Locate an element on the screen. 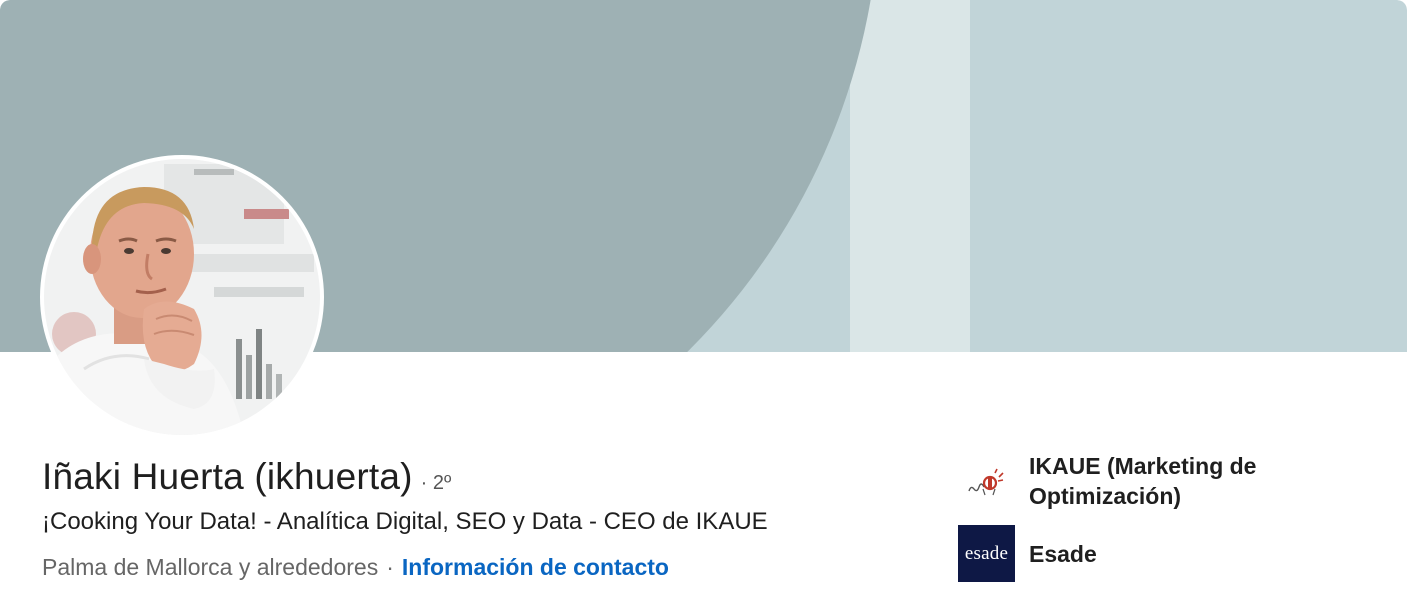  contact-info-link: Información de contacto is located at coordinates (535, 567).